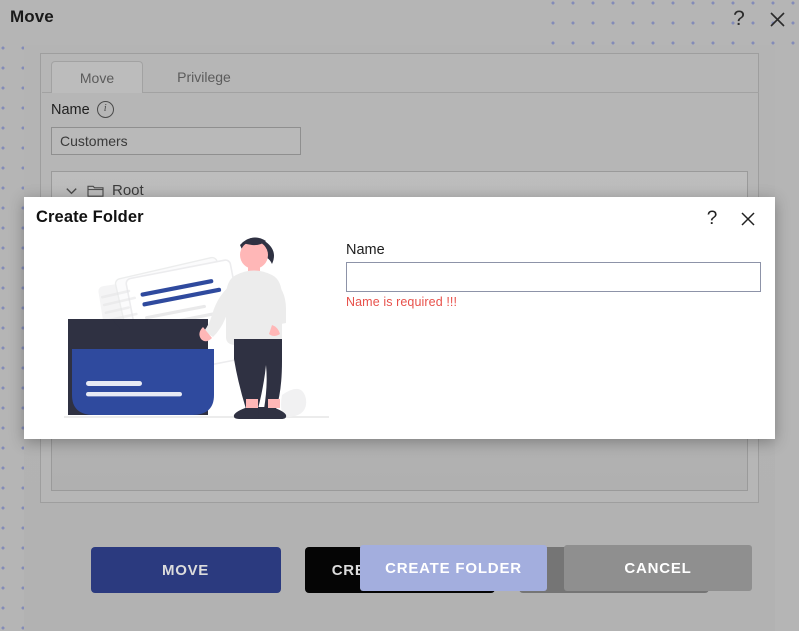 This screenshot has width=799, height=631. Describe the element at coordinates (71, 190) in the screenshot. I see `chevron-down-icon` at that location.